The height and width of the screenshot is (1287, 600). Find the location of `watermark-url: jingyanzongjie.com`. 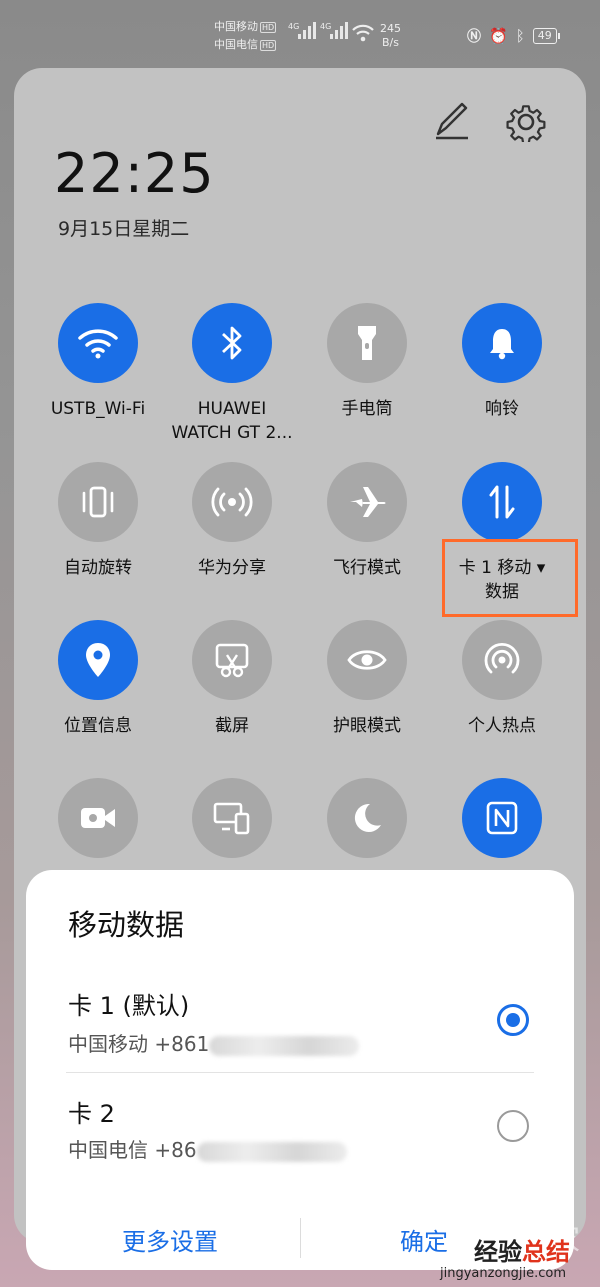

watermark-url: jingyanzongjie.com is located at coordinates (503, 1273).